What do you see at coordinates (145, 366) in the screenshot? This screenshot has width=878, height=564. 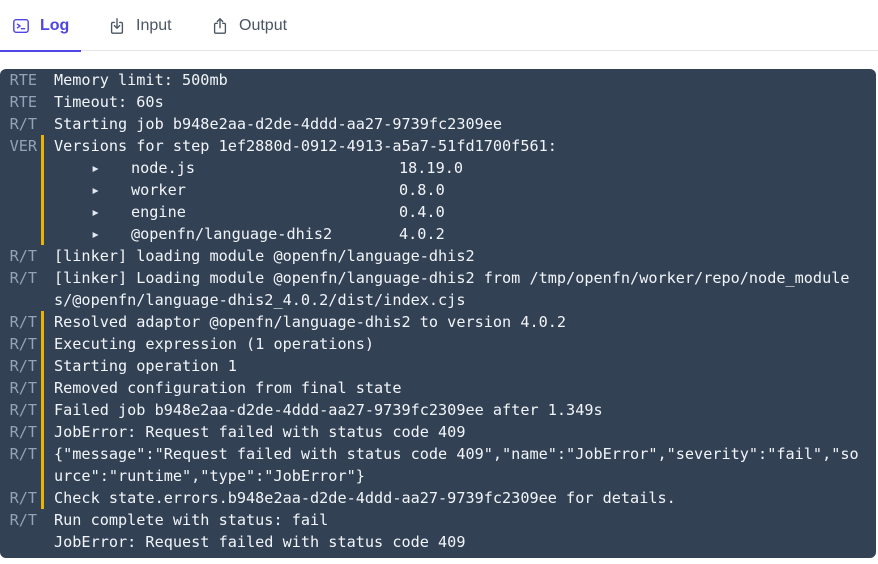 I see `log-message: Starting operation 1` at bounding box center [145, 366].